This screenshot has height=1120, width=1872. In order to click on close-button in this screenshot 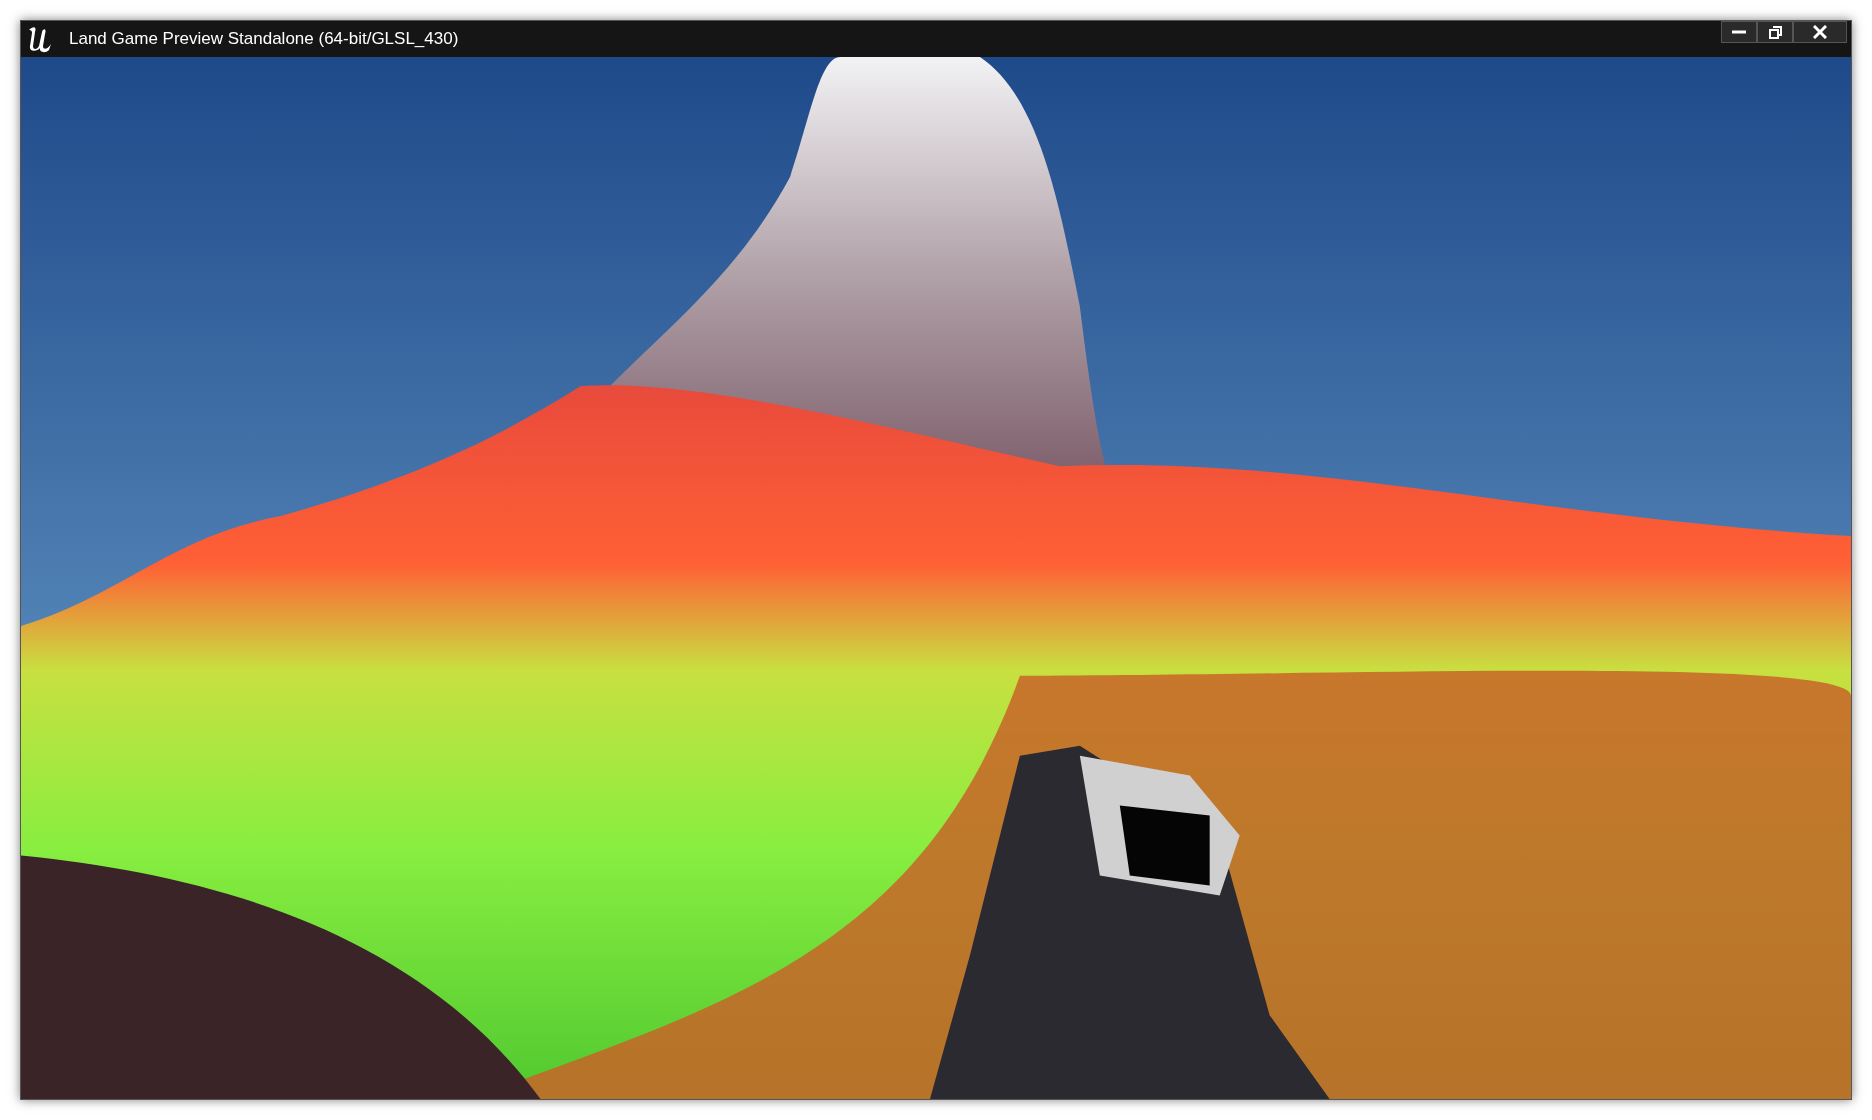, I will do `click(1820, 32)`.